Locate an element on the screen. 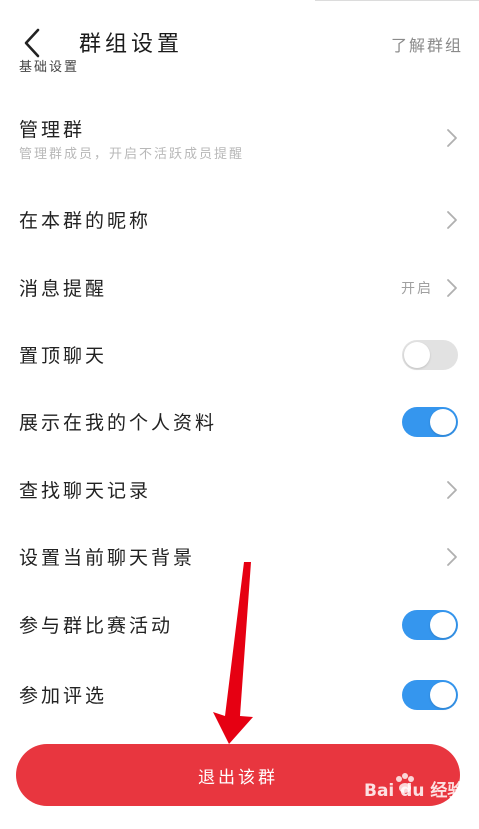 The width and height of the screenshot is (479, 829). row-label: 参加评选 is located at coordinates (63, 696).